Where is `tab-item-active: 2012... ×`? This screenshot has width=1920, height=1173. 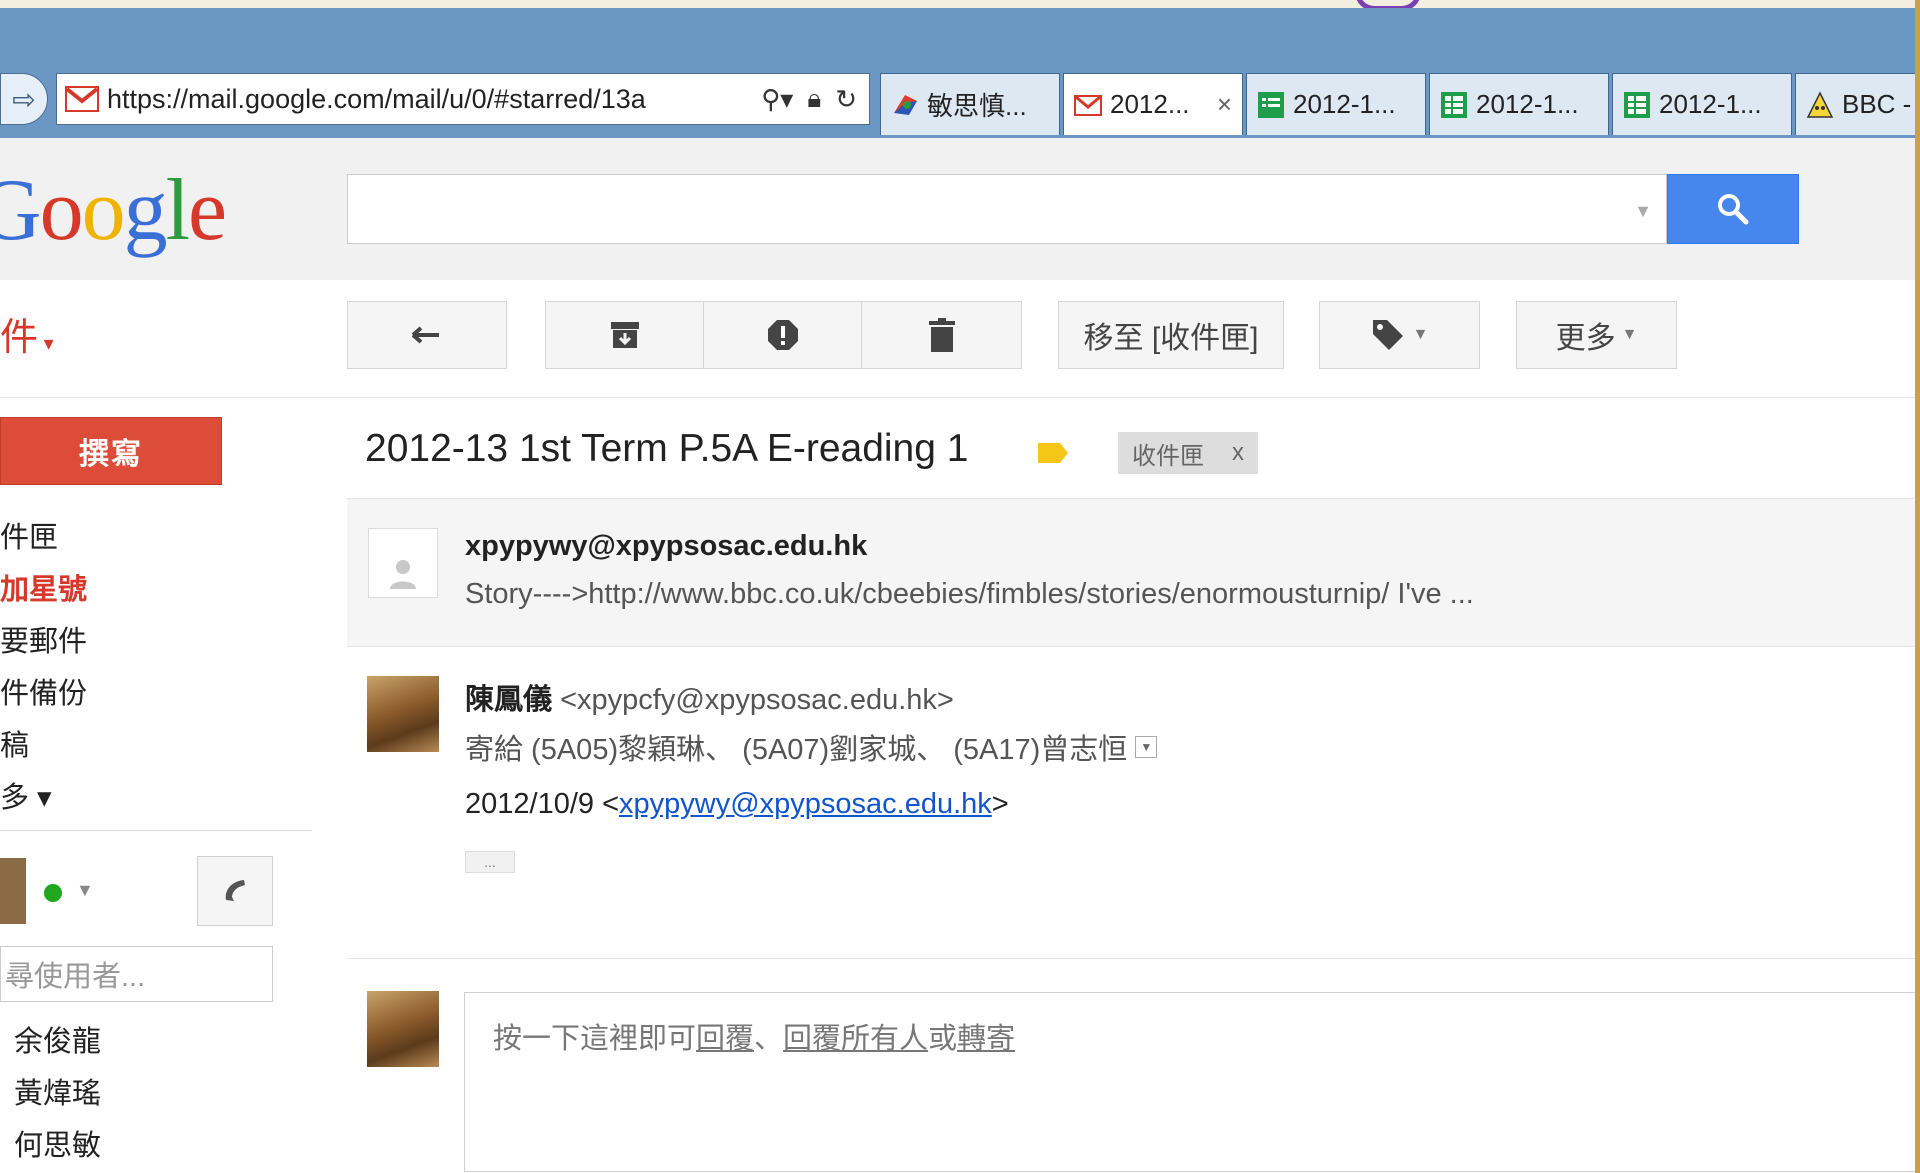
tab-item-active: 2012... × is located at coordinates (1153, 104).